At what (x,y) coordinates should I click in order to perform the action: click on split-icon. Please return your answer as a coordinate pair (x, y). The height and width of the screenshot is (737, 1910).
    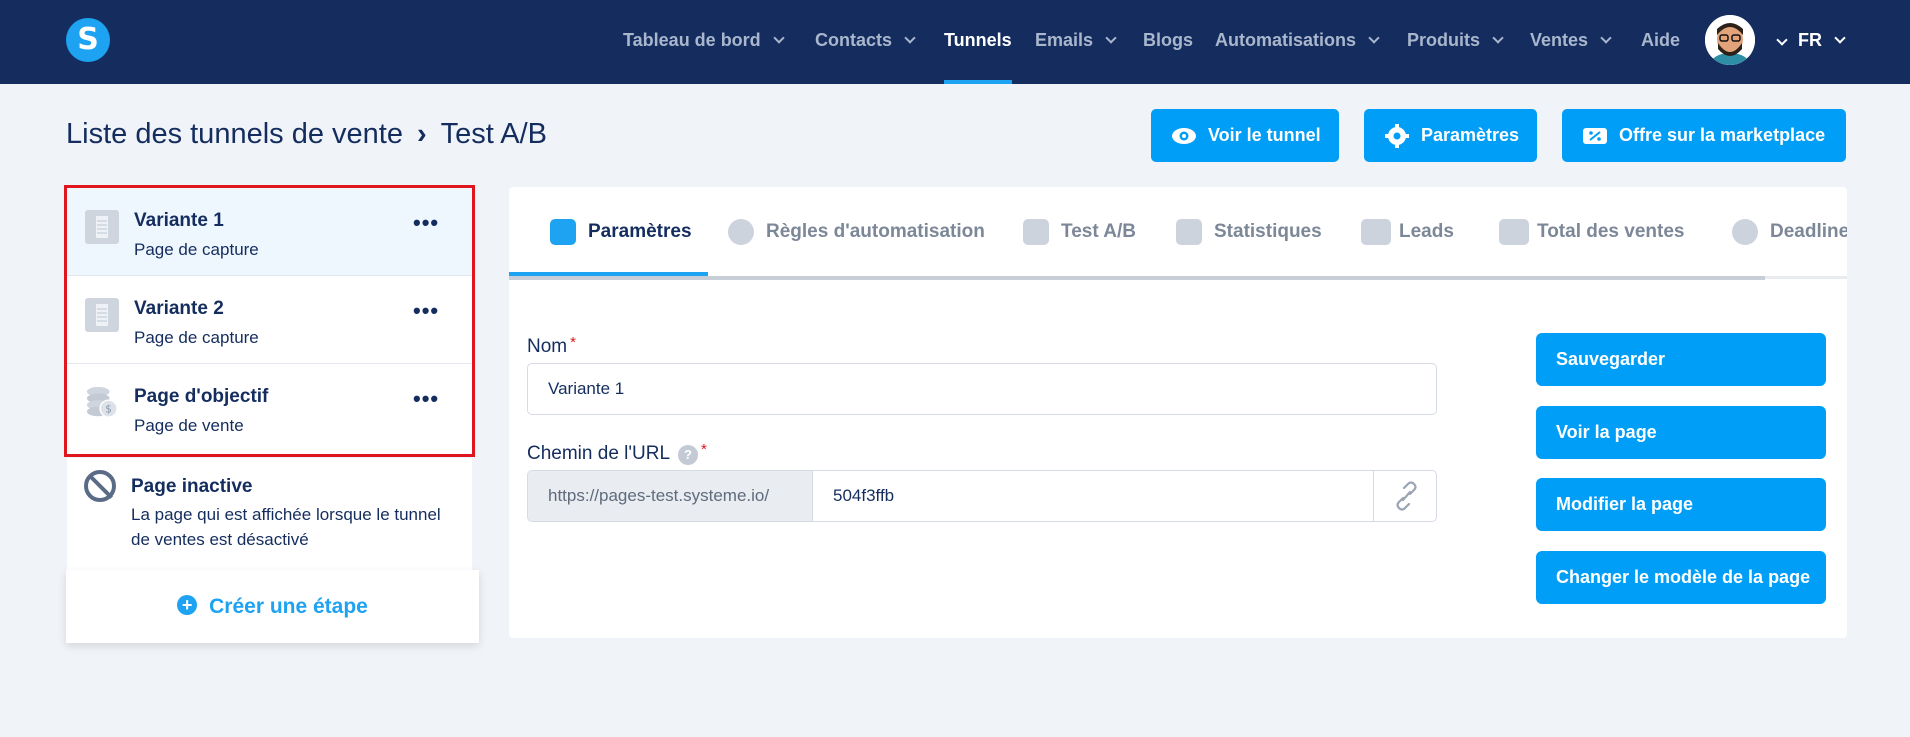
    Looking at the image, I should click on (1036, 232).